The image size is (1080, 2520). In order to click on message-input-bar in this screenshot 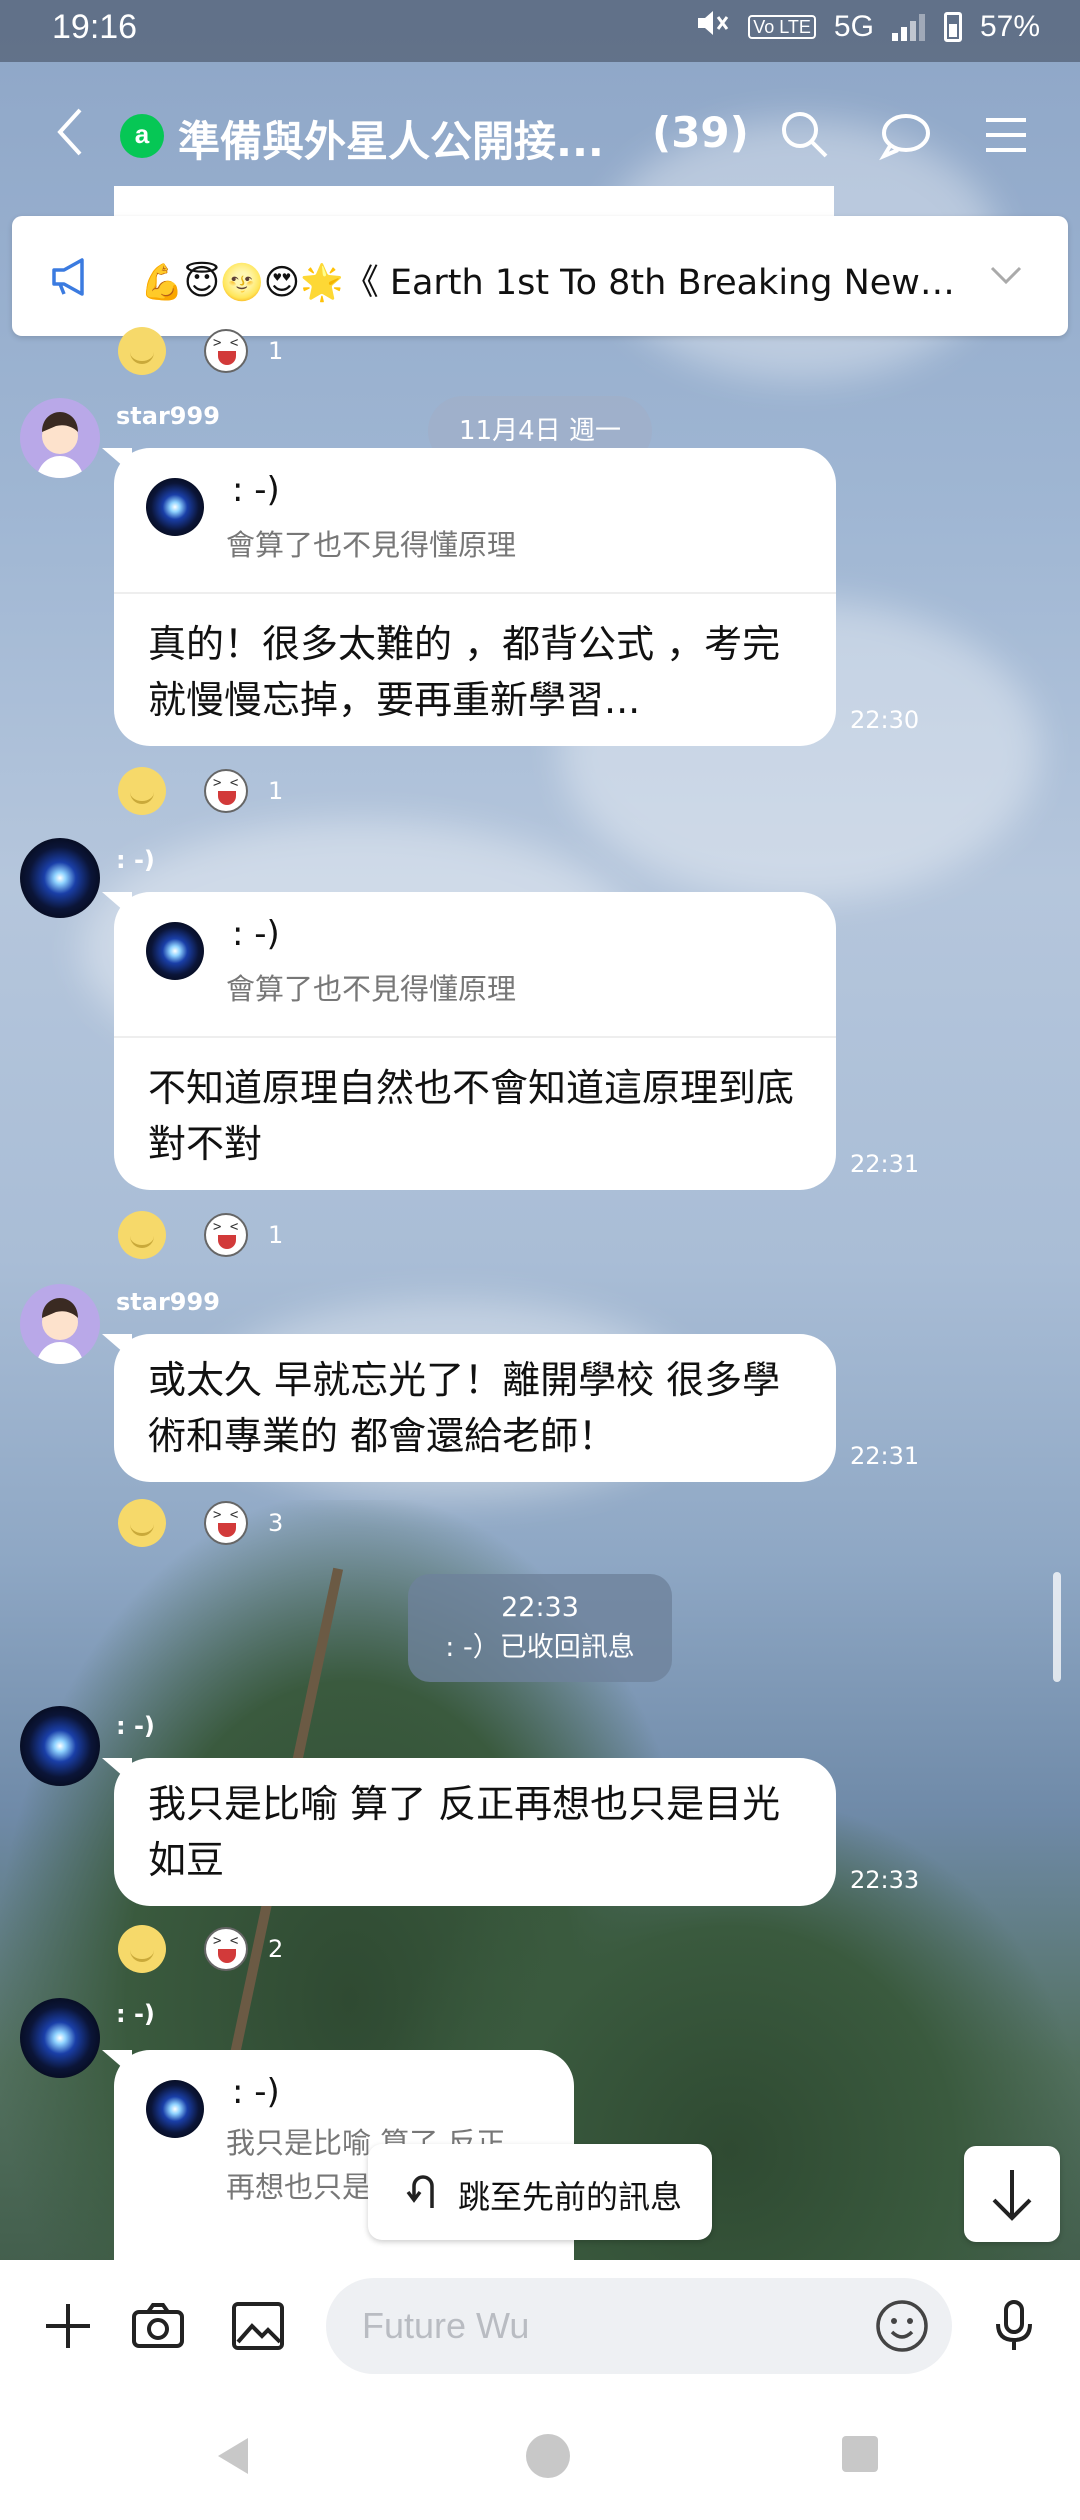, I will do `click(540, 2325)`.